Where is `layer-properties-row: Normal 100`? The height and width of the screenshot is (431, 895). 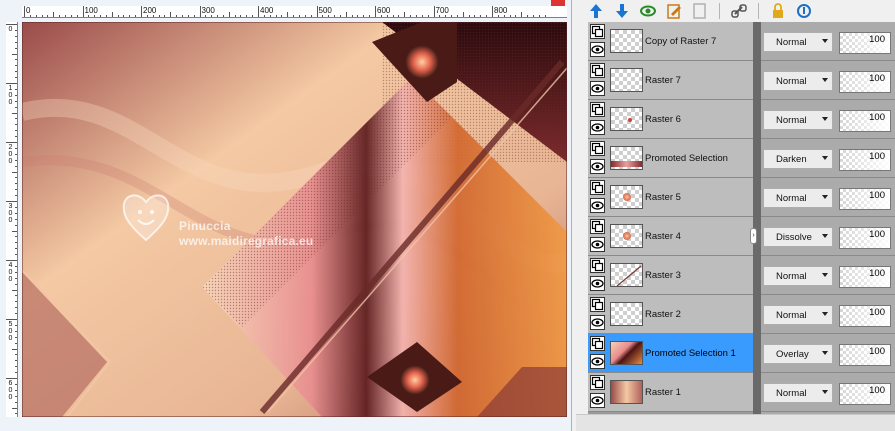
layer-properties-row: Normal 100 is located at coordinates (828, 41).